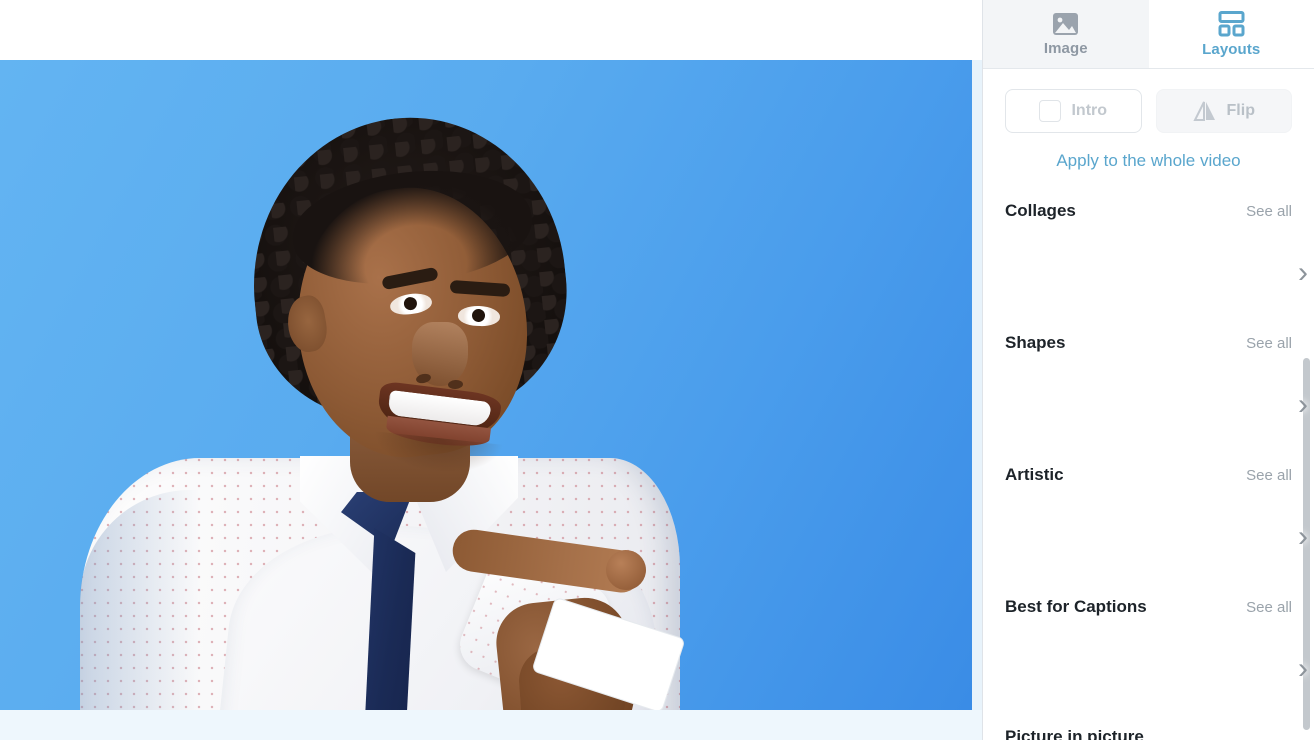 This screenshot has width=1314, height=740. What do you see at coordinates (1303, 405) in the screenshot?
I see `shapes-next-arrow: ›` at bounding box center [1303, 405].